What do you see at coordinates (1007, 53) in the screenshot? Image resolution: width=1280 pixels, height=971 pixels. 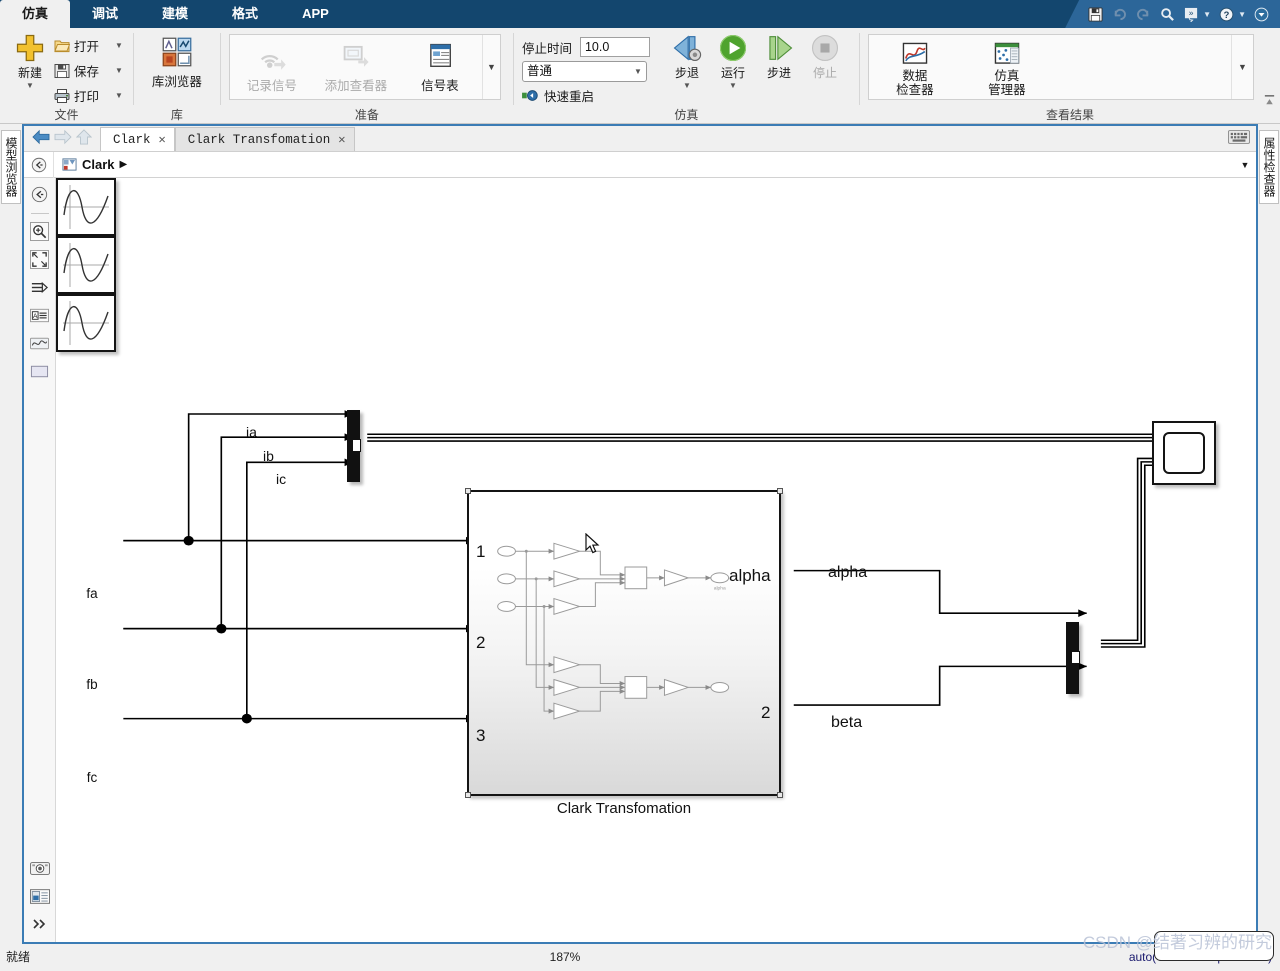 I see `simulation-manager-icon` at bounding box center [1007, 53].